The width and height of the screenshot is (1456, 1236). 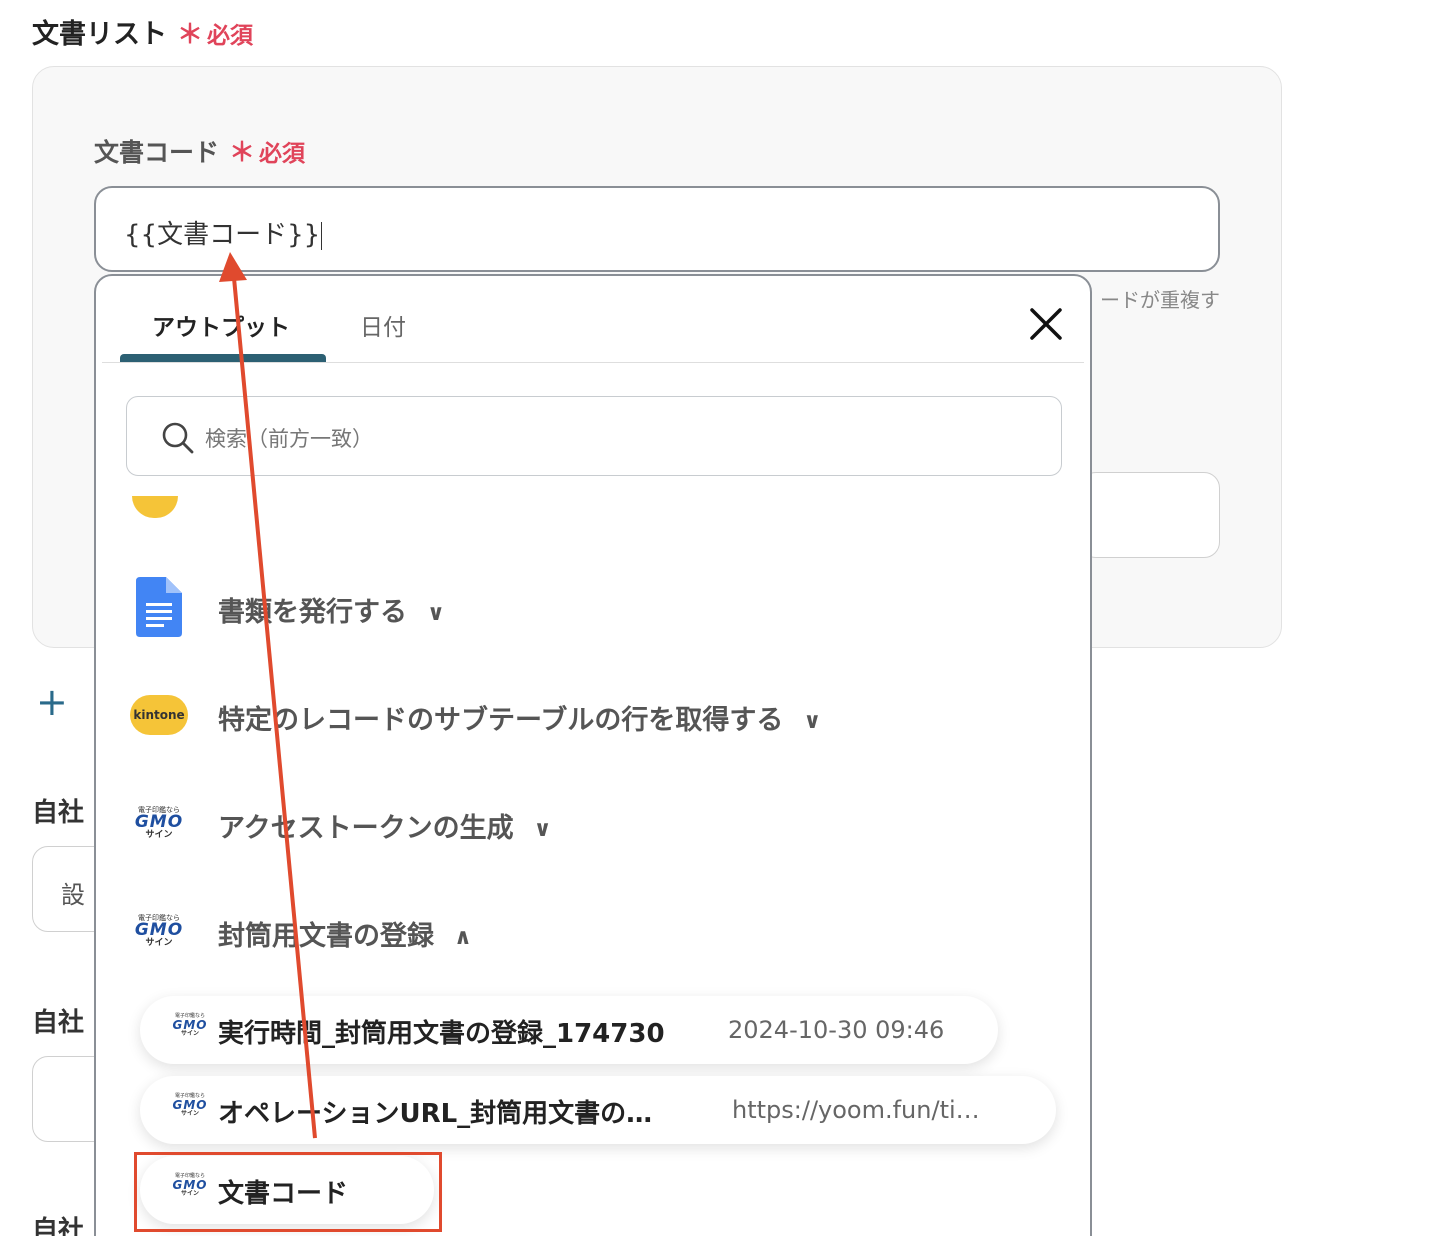 I want to click on required-text: 必須, so click(x=230, y=36).